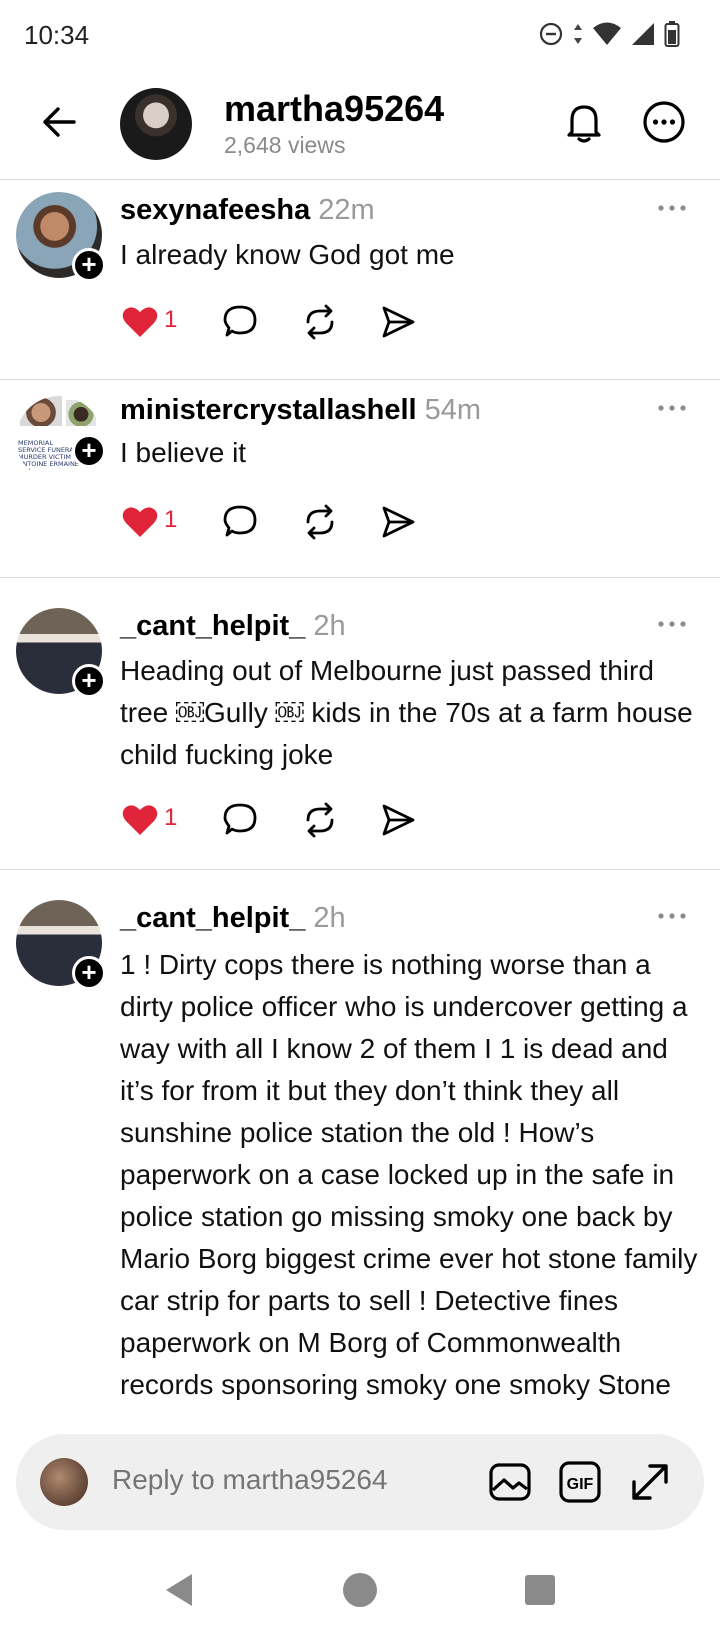  Describe the element at coordinates (285, 145) in the screenshot. I see `views-count: 2,648 views` at that location.